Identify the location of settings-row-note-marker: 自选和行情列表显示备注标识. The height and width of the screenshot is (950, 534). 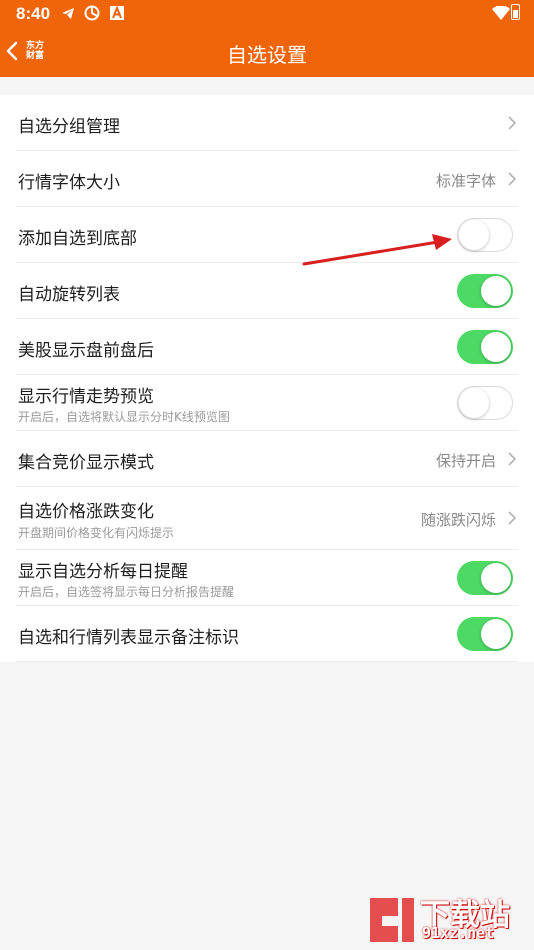
(267, 634).